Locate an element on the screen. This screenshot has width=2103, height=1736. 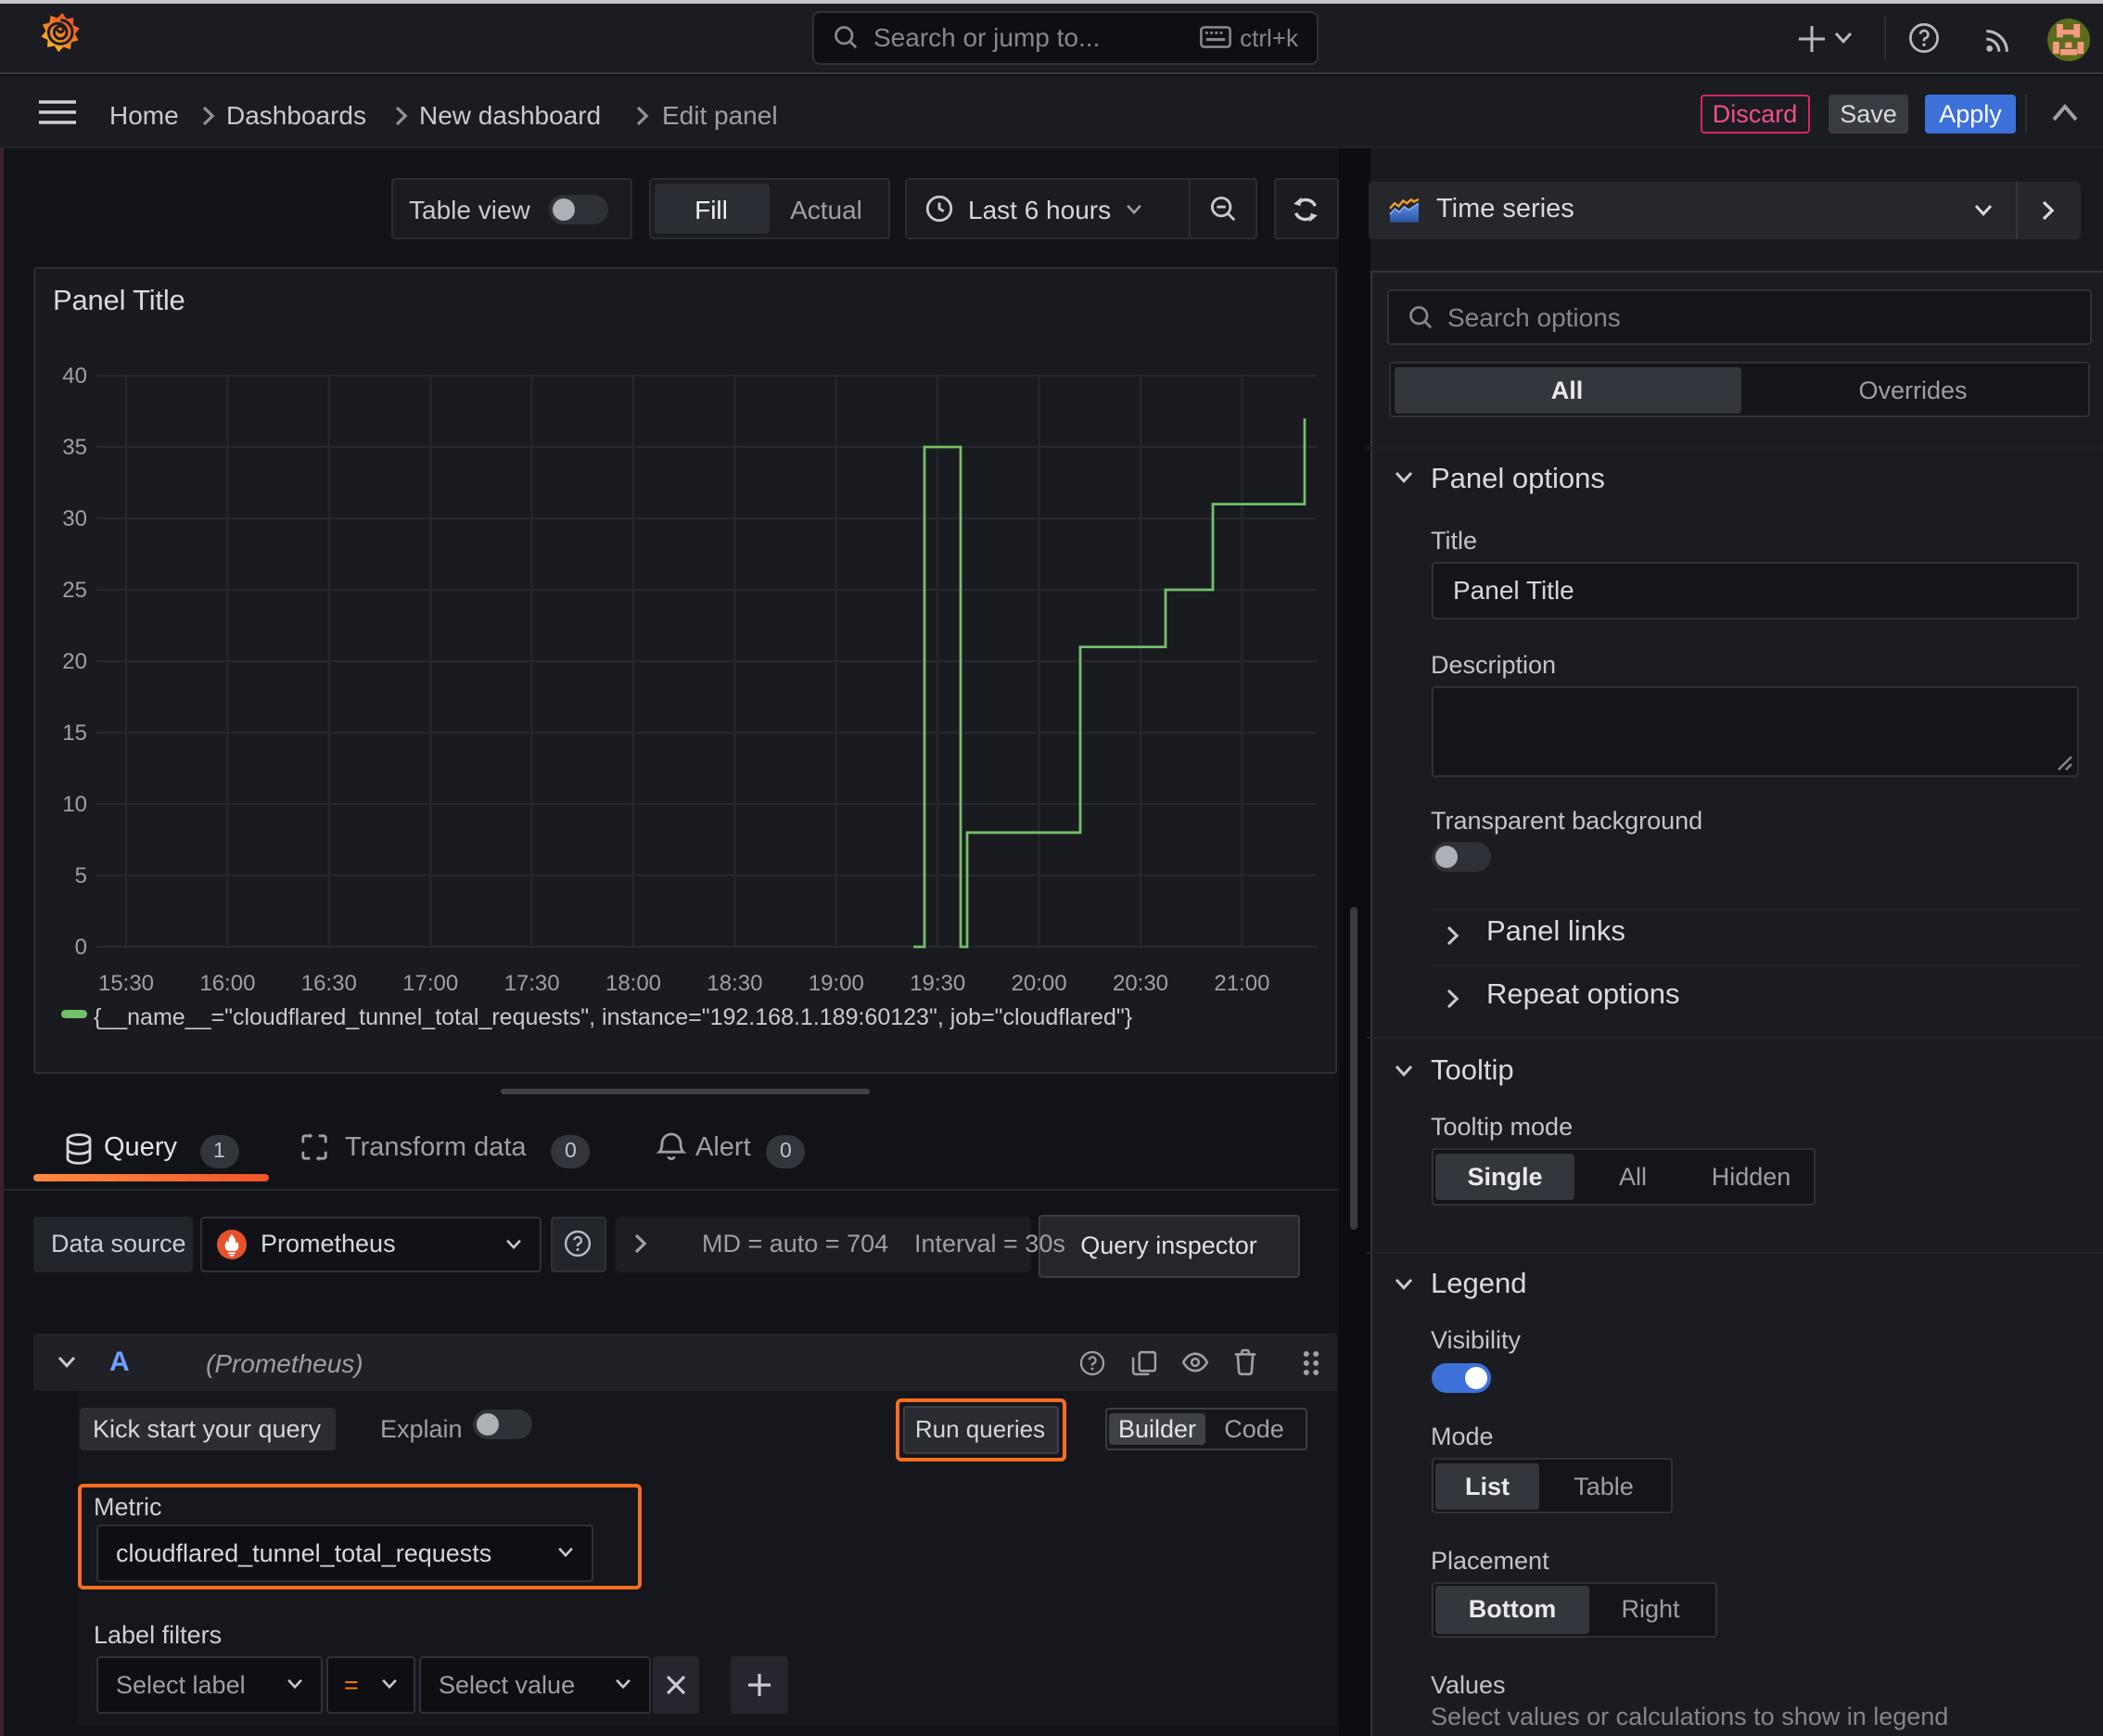
svg-text: 20:30 is located at coordinates (1139, 982).